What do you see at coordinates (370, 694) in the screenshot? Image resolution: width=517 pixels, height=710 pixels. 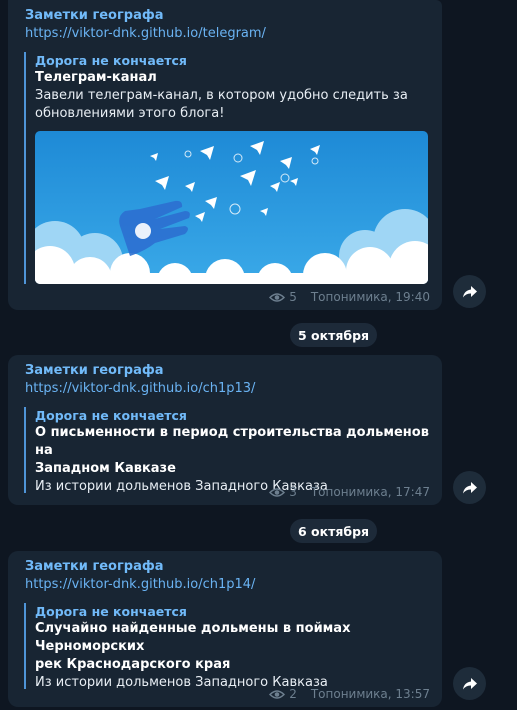 I see `author-time: Топонимика, 13:57` at bounding box center [370, 694].